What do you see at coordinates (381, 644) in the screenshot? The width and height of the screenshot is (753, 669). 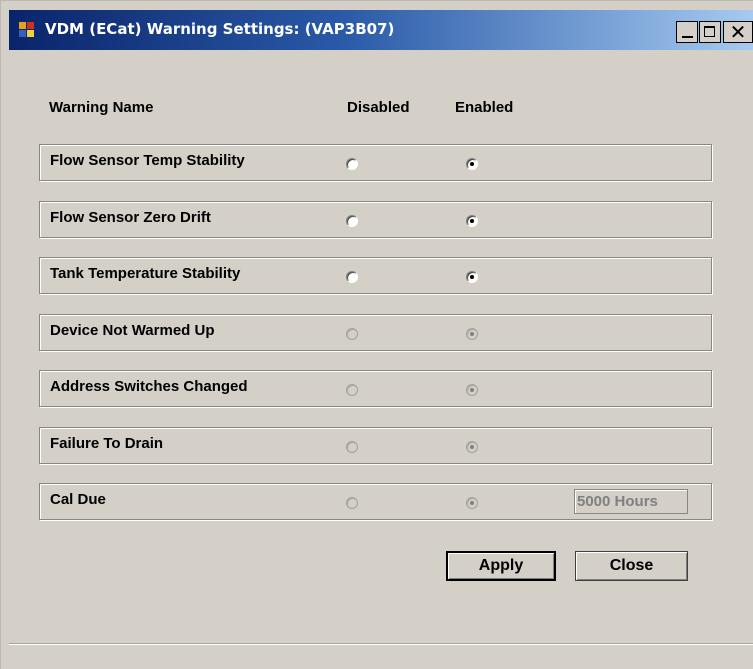 I see `status-divider` at bounding box center [381, 644].